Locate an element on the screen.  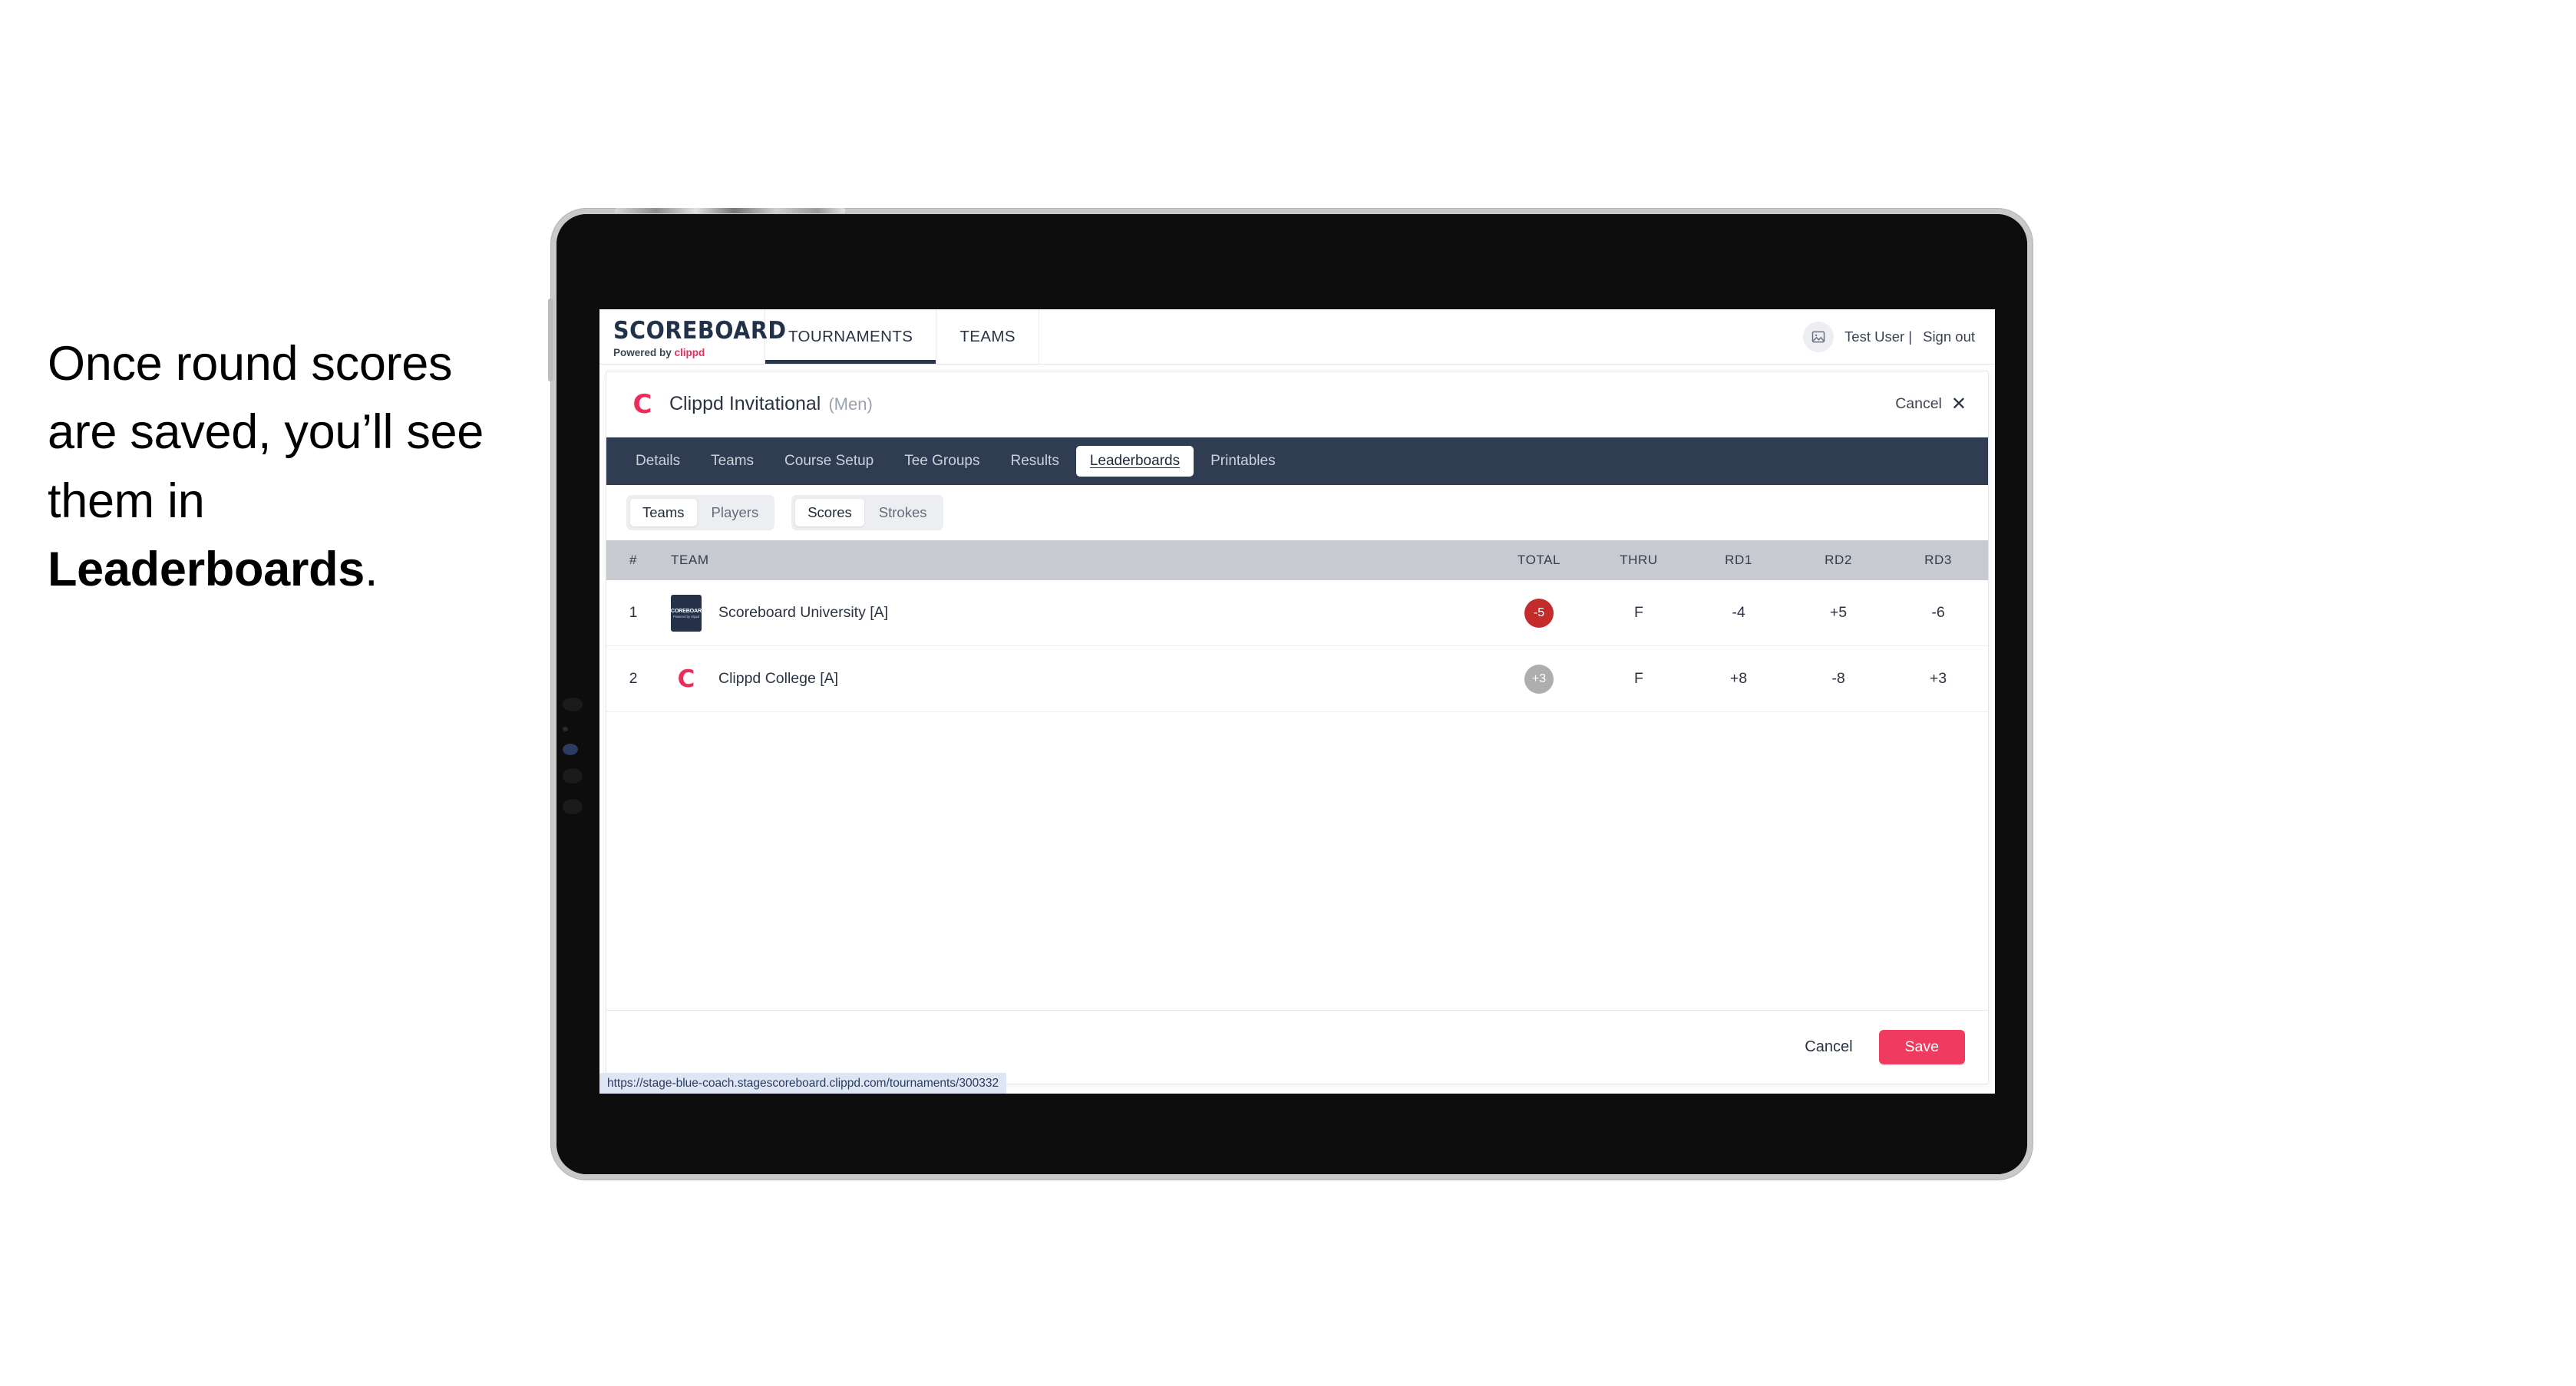
user-name: Test User | is located at coordinates (1878, 336).